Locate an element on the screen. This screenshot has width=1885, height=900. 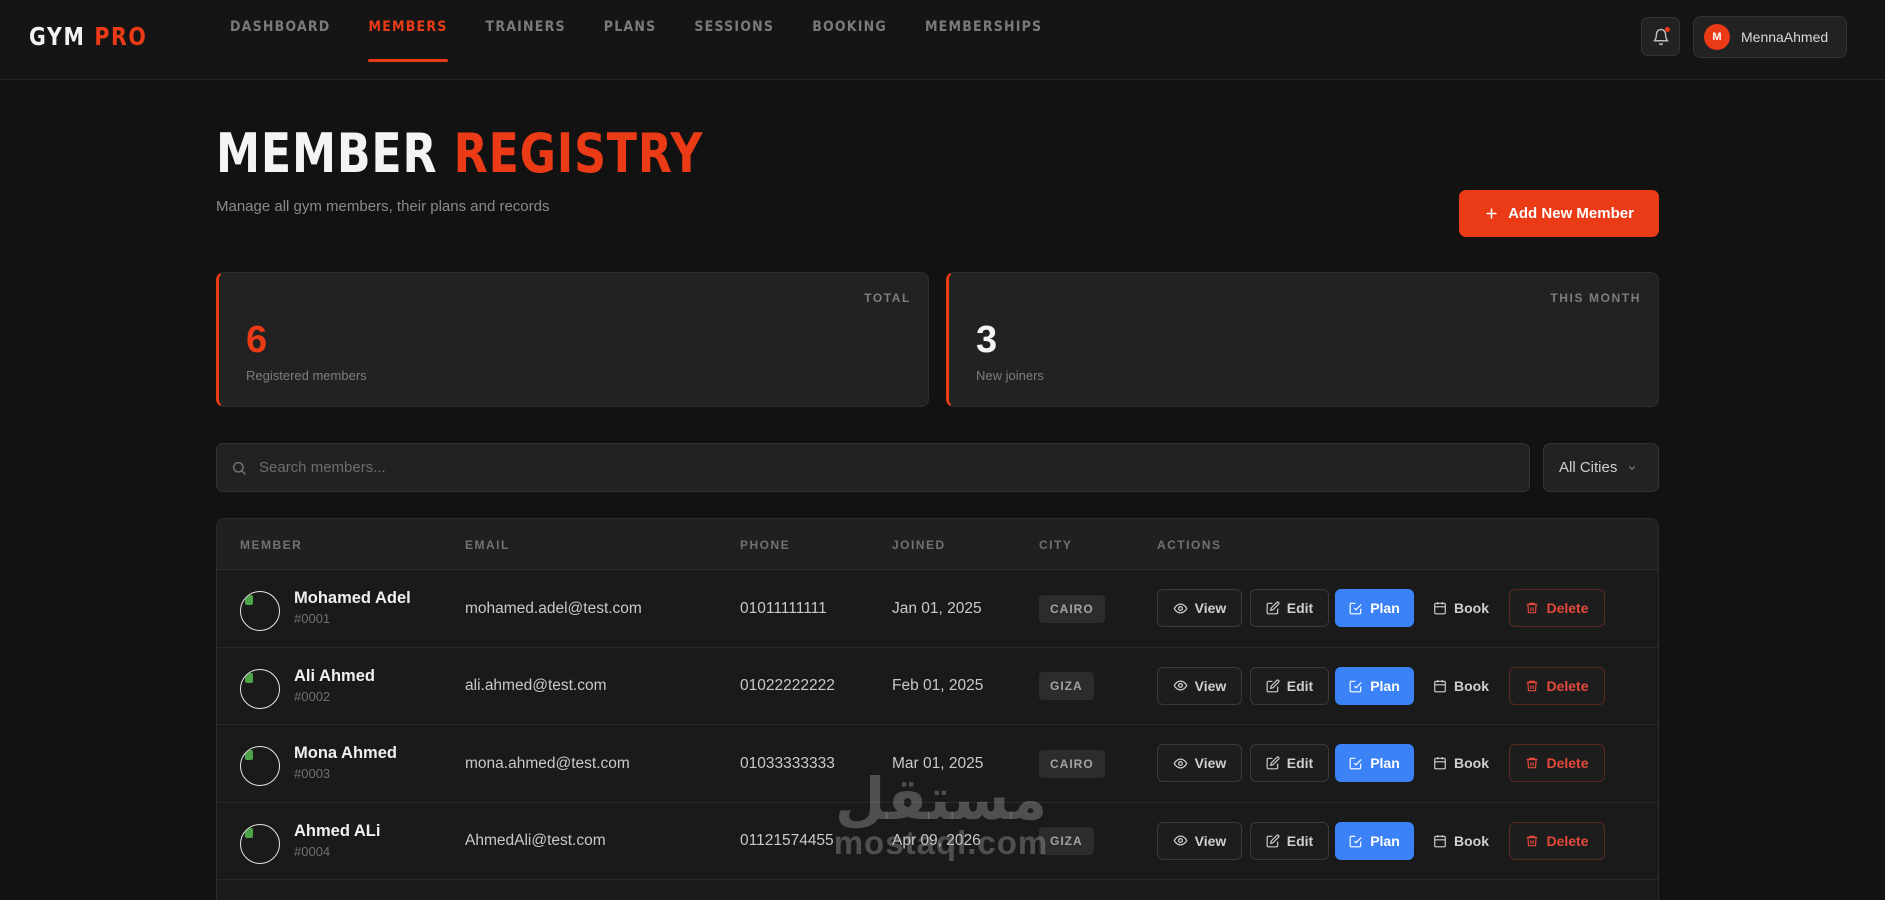
user-name: MennaAhmed is located at coordinates (1785, 37).